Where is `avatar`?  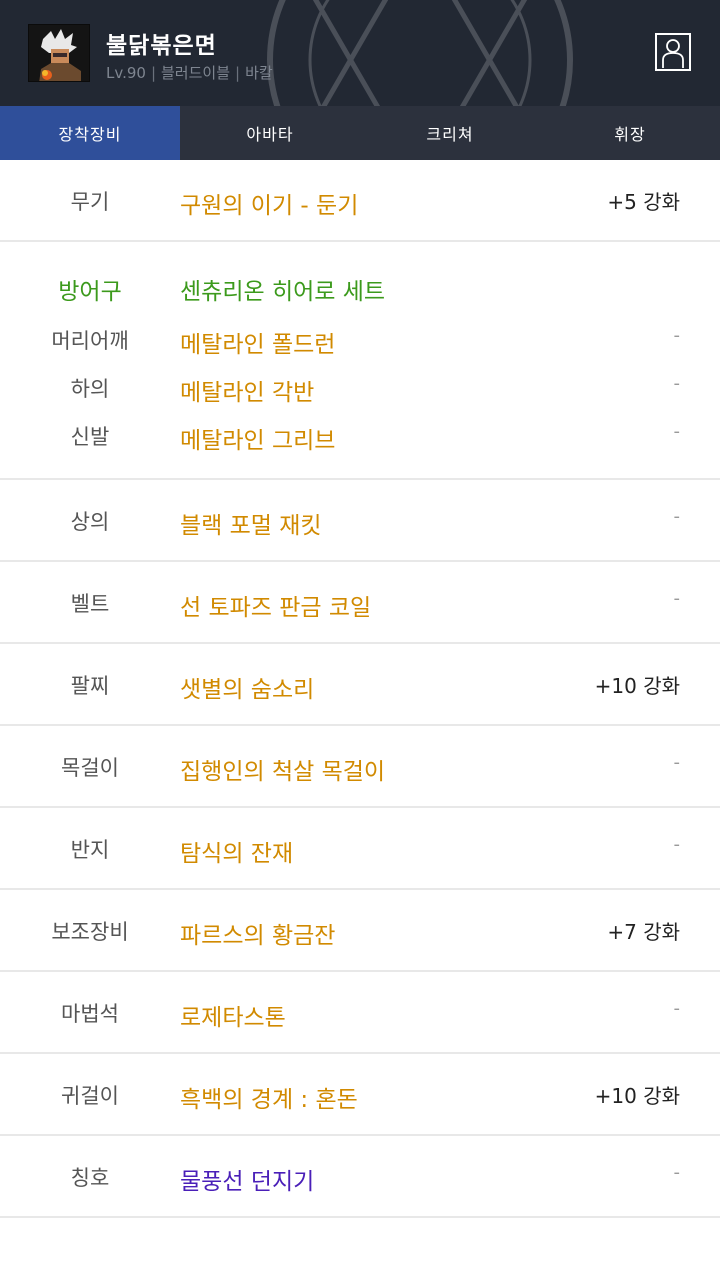
avatar is located at coordinates (59, 53).